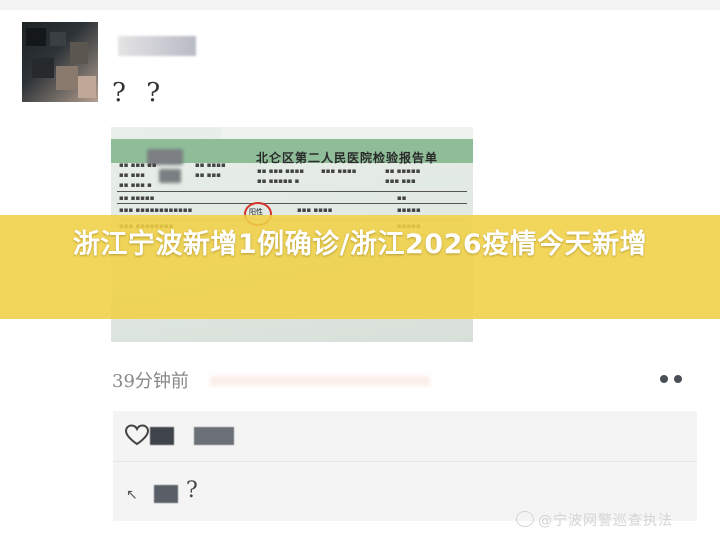  I want to click on report-field: ▪▪ ▪▪▪ ▪, so click(135, 185).